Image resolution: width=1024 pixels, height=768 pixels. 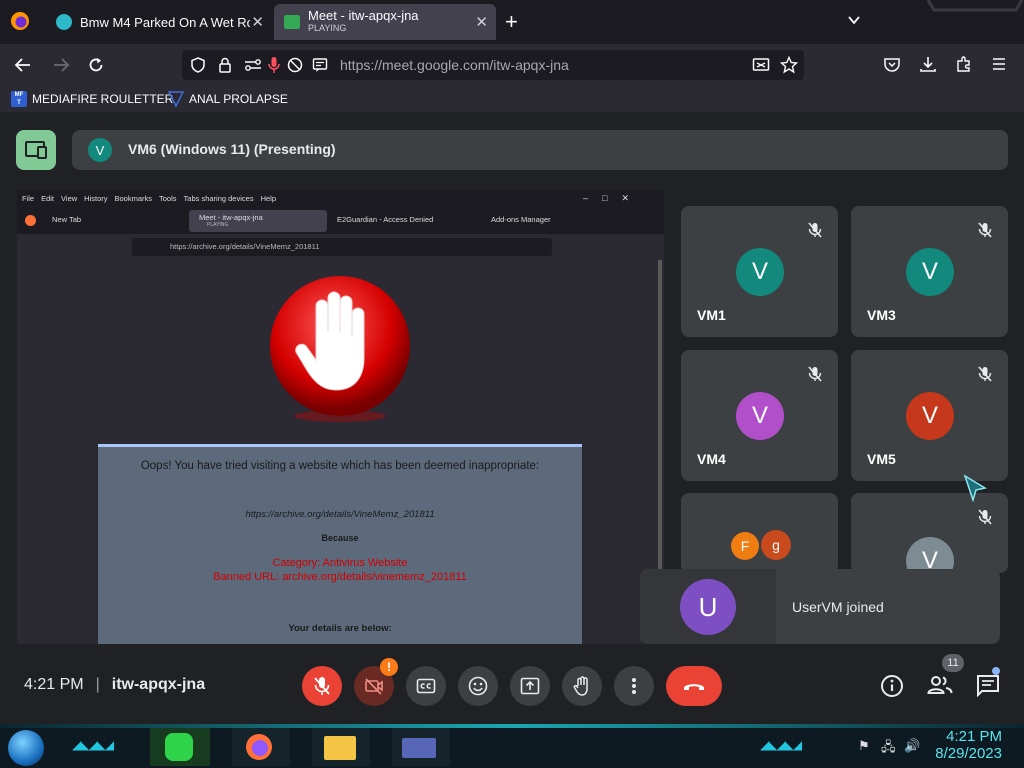 I want to click on ss-firefox-icon, so click(x=30, y=220).